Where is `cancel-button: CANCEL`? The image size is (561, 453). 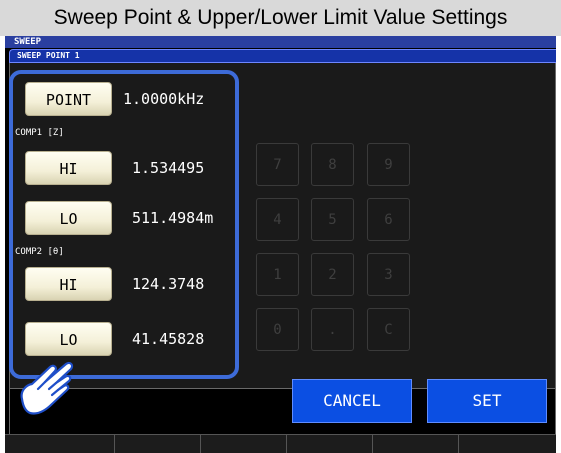 cancel-button: CANCEL is located at coordinates (352, 401).